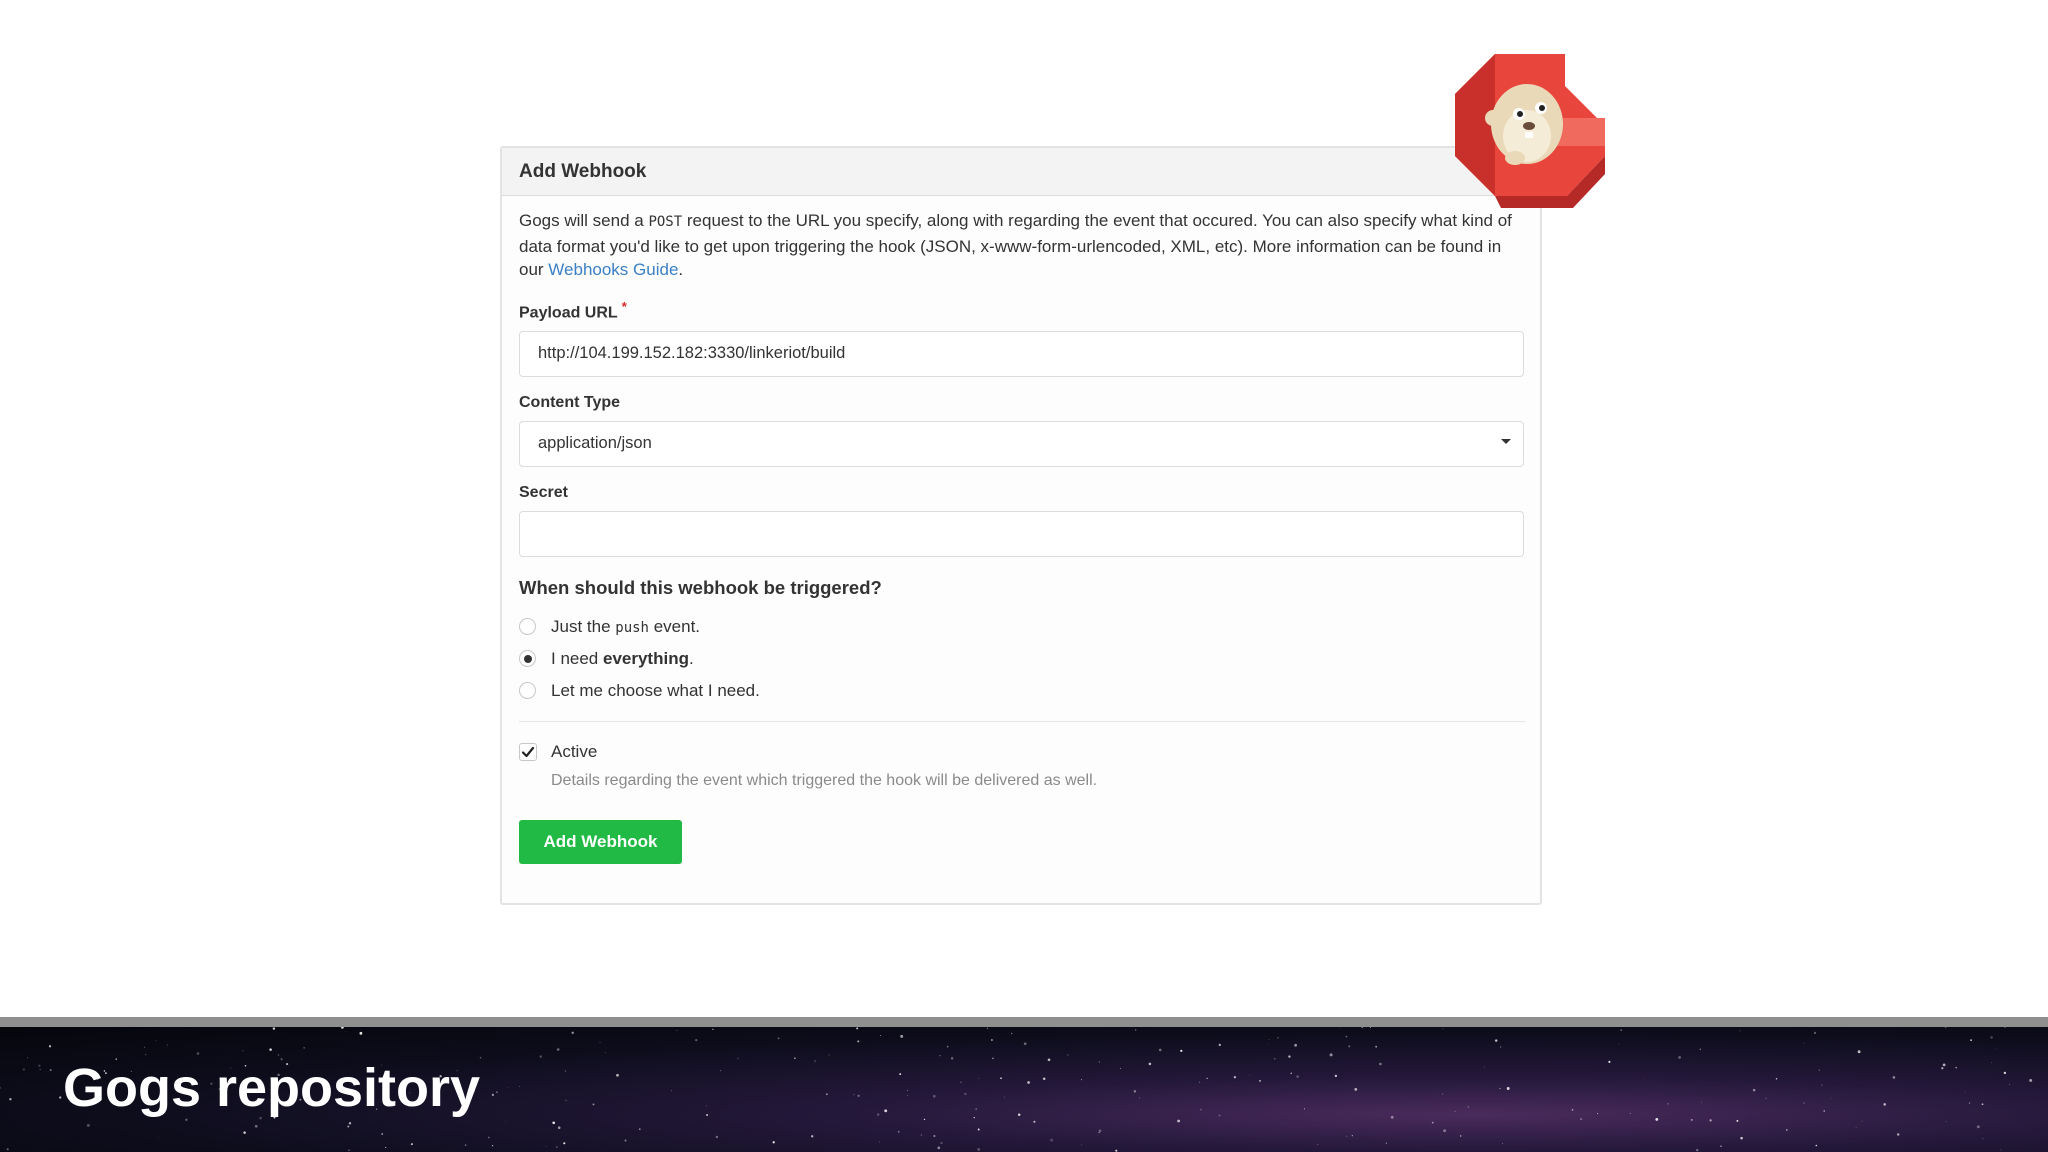 The height and width of the screenshot is (1152, 2048). What do you see at coordinates (528, 751) in the screenshot?
I see `active-checkbox` at bounding box center [528, 751].